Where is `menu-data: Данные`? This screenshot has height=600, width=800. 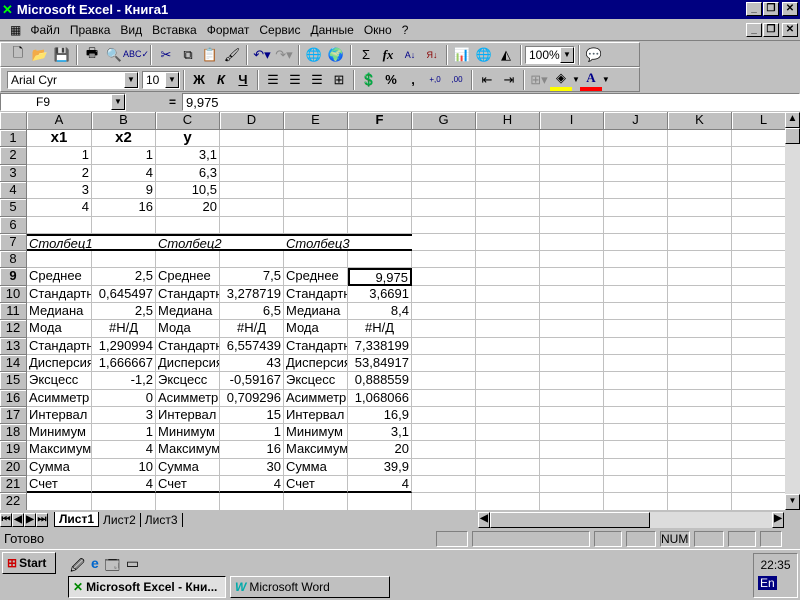
menu-data: Данные is located at coordinates (331, 30).